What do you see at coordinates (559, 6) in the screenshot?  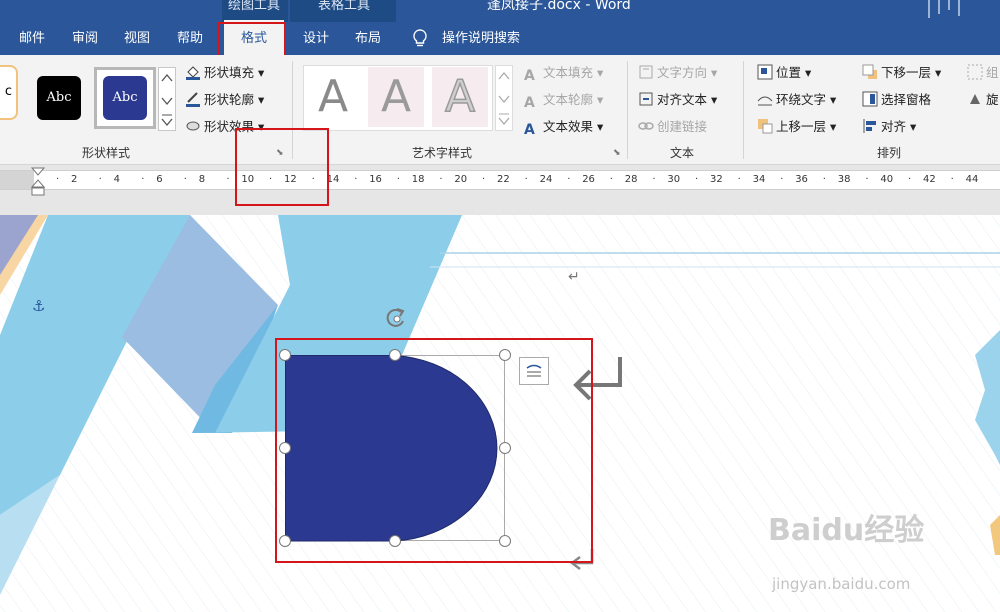 I see `window-title: 逢凤接子.docx - Word` at bounding box center [559, 6].